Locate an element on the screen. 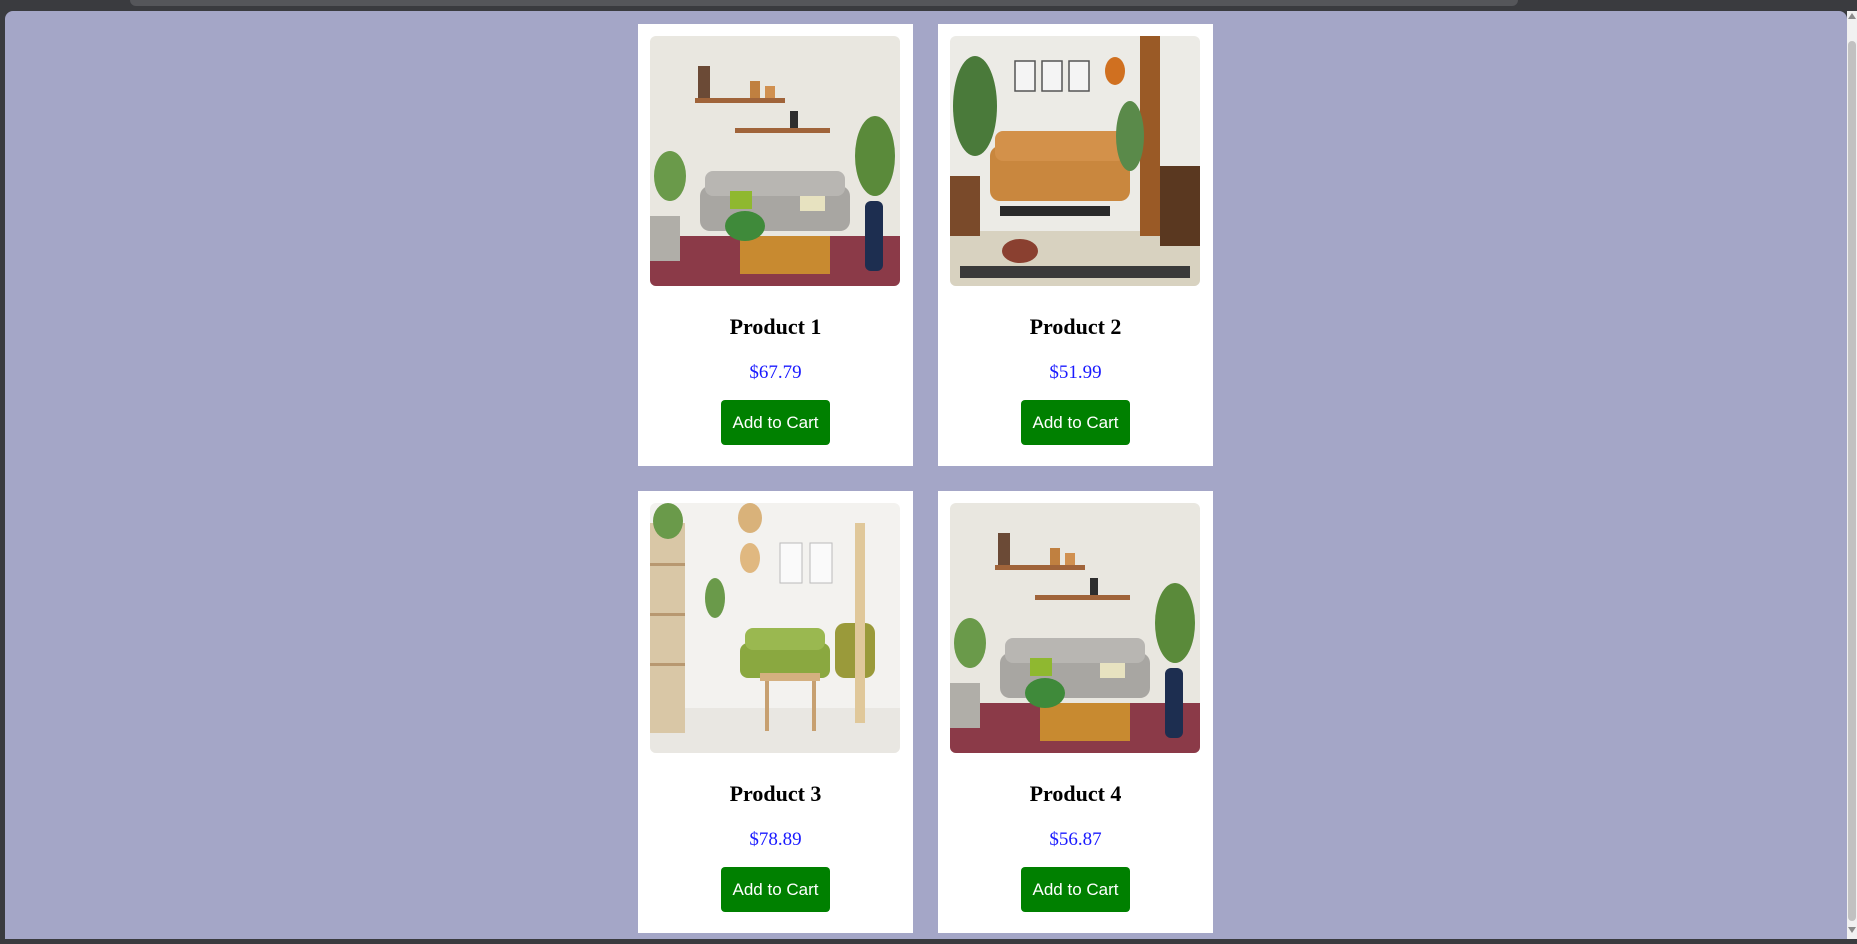 The width and height of the screenshot is (1857, 944). product-card: Product 4 $56.87 Add to Cart is located at coordinates (1075, 712).